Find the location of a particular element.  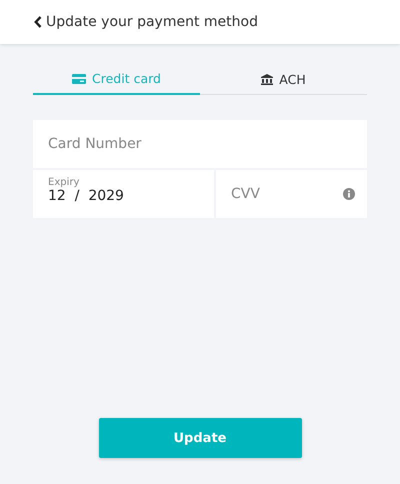

credit-card-icon is located at coordinates (79, 79).